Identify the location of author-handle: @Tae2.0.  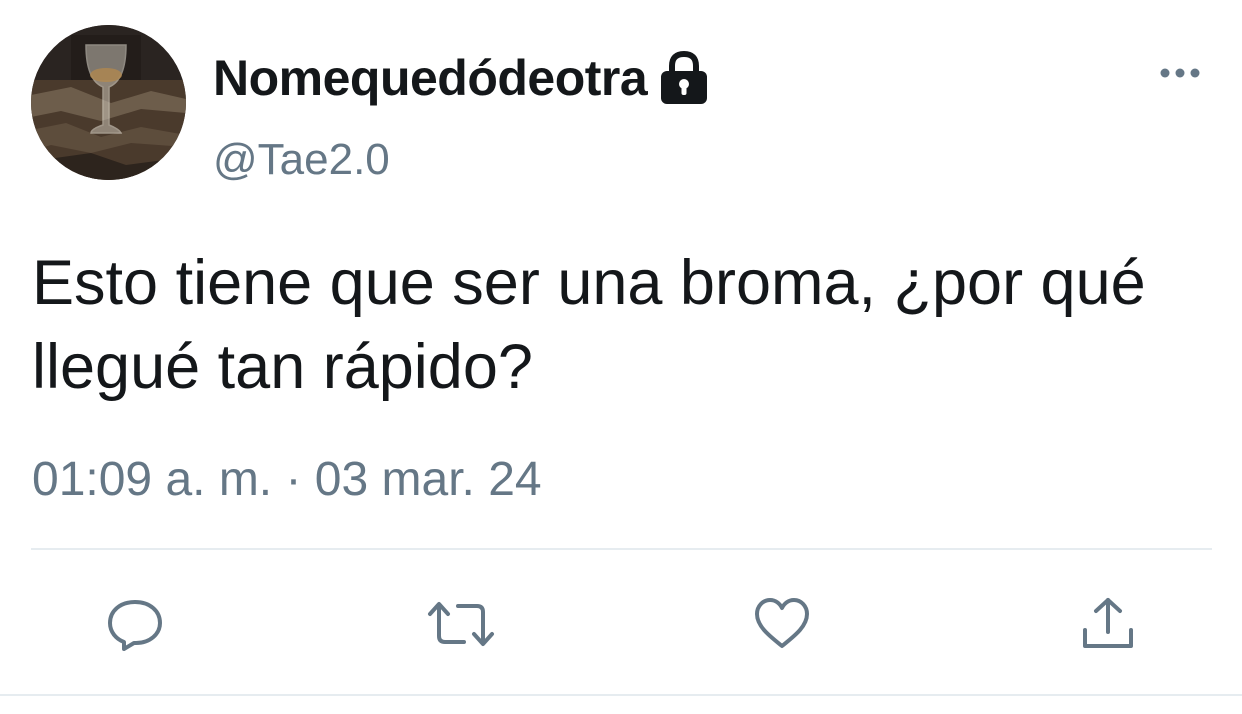
(301, 160).